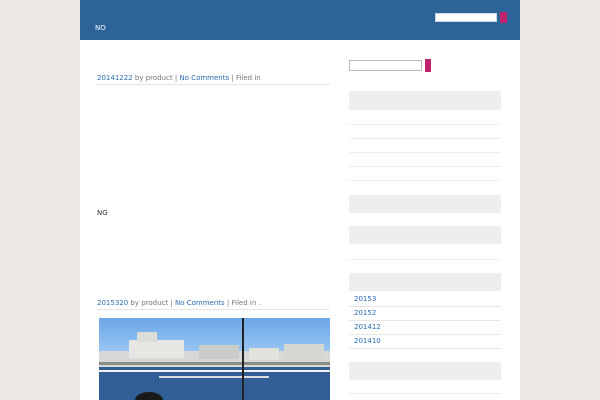 This screenshot has width=600, height=400. What do you see at coordinates (102, 213) in the screenshot?
I see `post-body: NG` at bounding box center [102, 213].